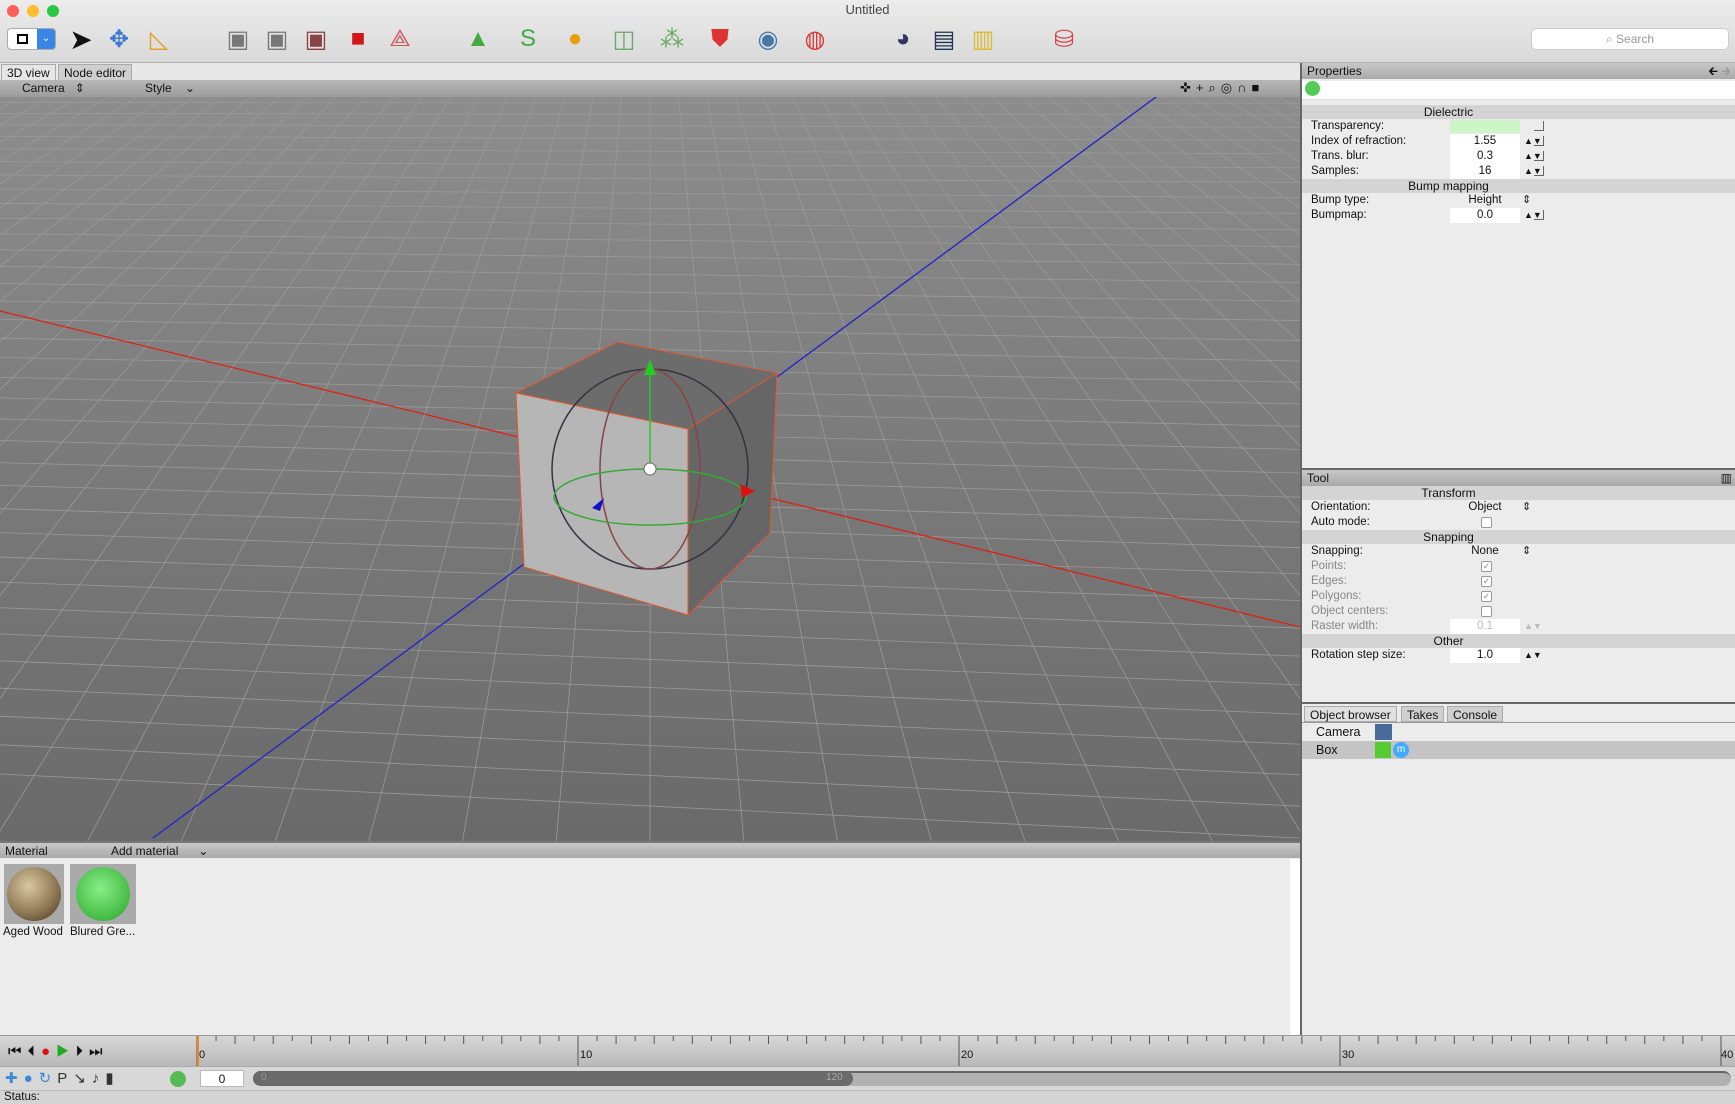  I want to click on tag-icon: ⛊, so click(720, 39).